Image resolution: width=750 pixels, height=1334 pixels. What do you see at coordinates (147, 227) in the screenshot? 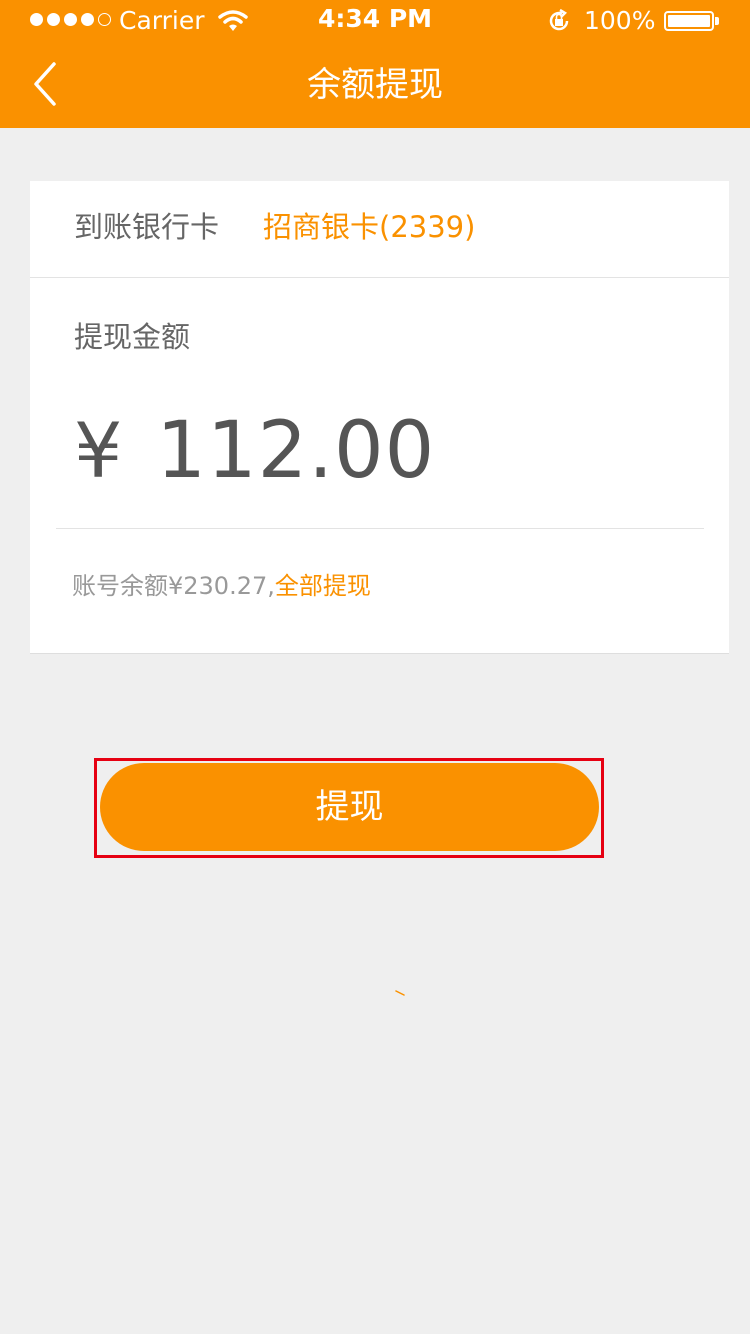
I see `bank-card-label: 到账银行卡` at bounding box center [147, 227].